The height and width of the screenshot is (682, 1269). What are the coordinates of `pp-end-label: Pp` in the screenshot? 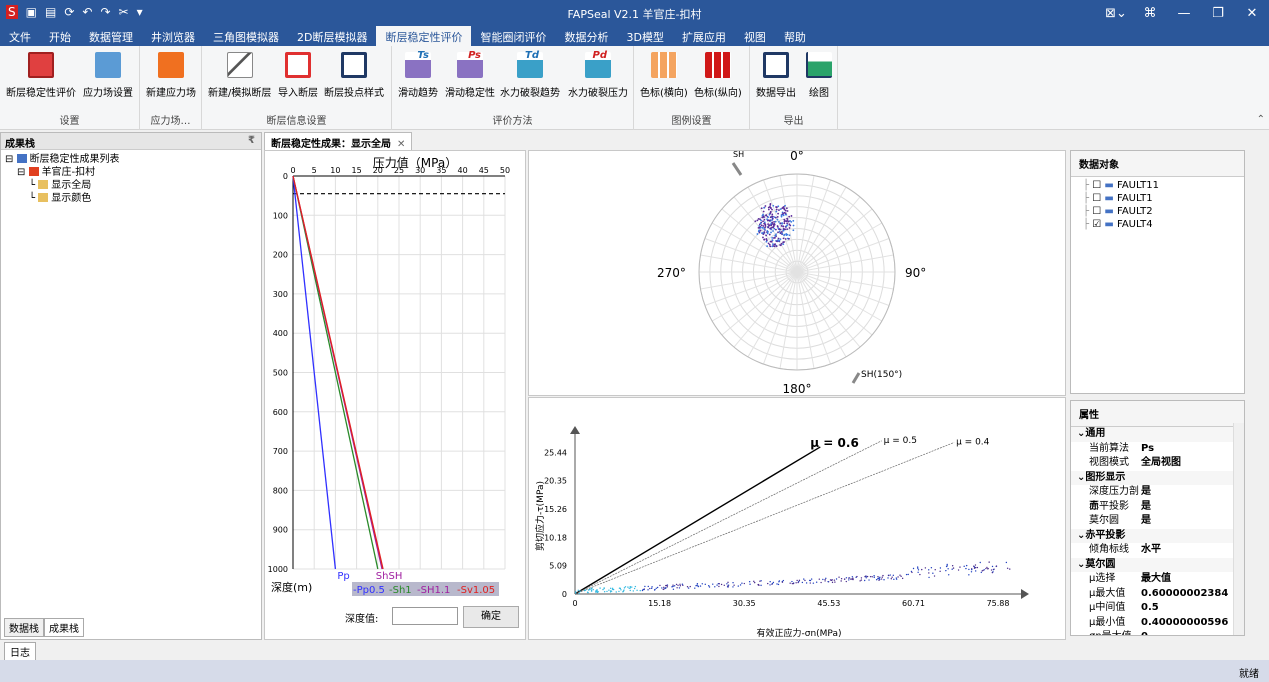 It's located at (343, 576).